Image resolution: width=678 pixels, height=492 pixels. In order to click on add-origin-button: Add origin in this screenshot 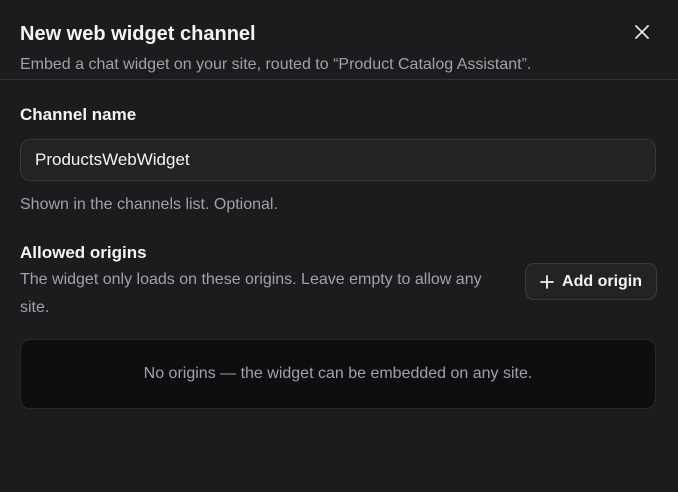, I will do `click(591, 281)`.